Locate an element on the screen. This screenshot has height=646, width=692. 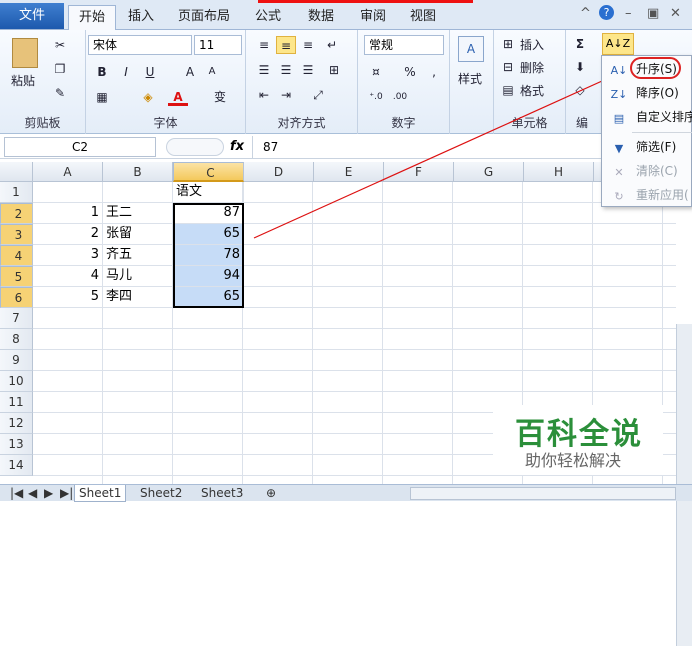
menu-item-sort-descending: Z↓ 降序(O) is located at coordinates (647, 93).